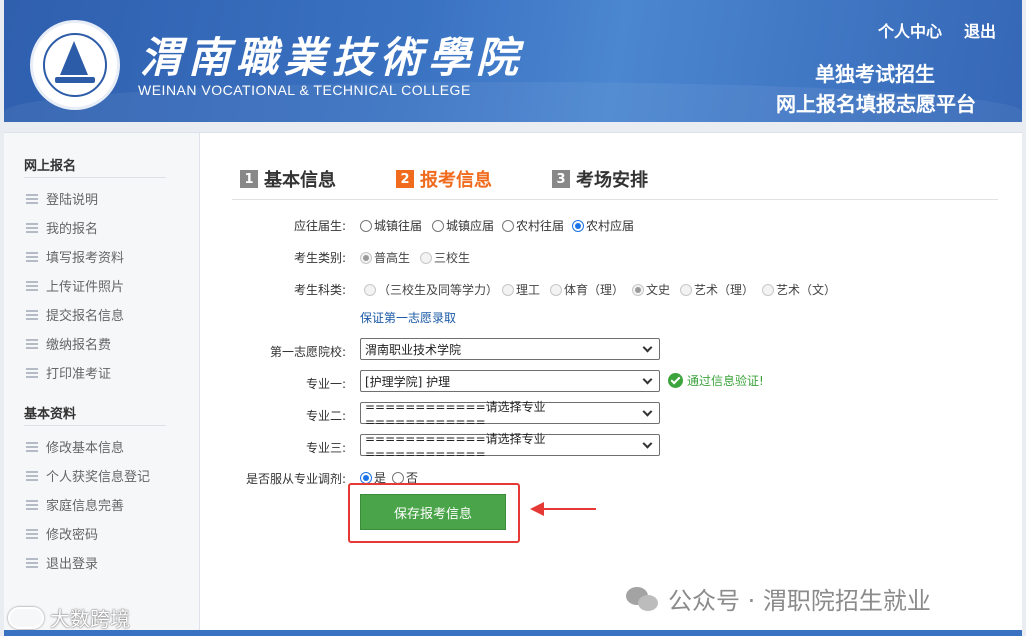  What do you see at coordinates (615, 199) in the screenshot?
I see `steps-divider` at bounding box center [615, 199].